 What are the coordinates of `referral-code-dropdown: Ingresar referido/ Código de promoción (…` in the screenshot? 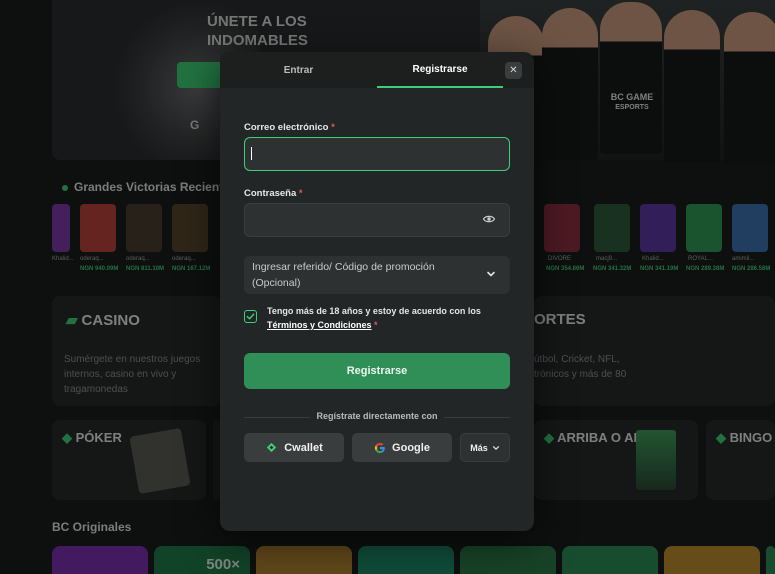 It's located at (377, 275).